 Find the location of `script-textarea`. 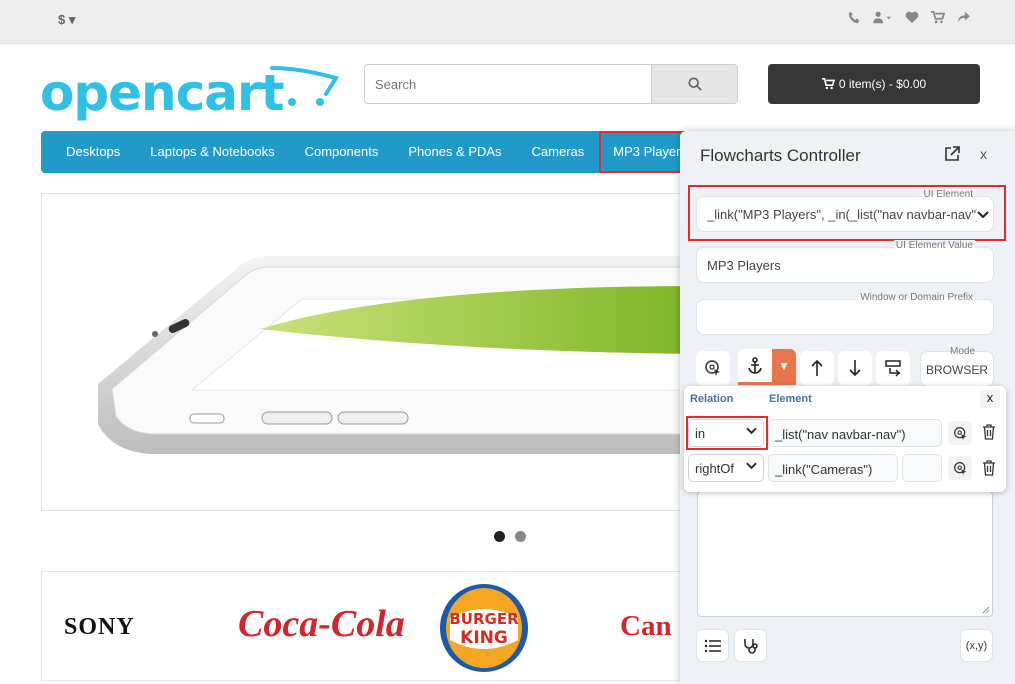

script-textarea is located at coordinates (845, 554).